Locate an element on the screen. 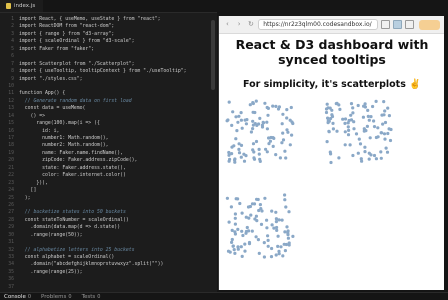 The image size is (448, 300). code-line: .range(range(25)); is located at coordinates (117, 272).